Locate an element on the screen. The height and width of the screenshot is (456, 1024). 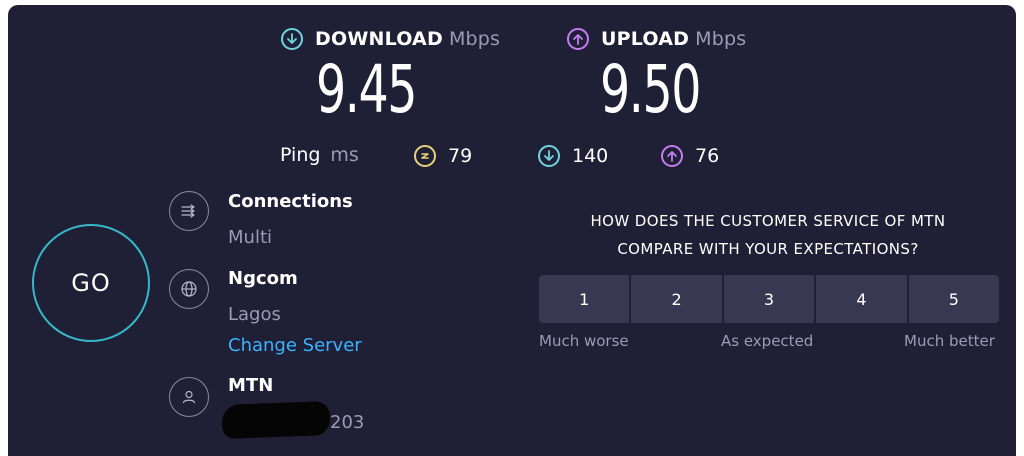
rating-label-low: Much worse is located at coordinates (584, 341).